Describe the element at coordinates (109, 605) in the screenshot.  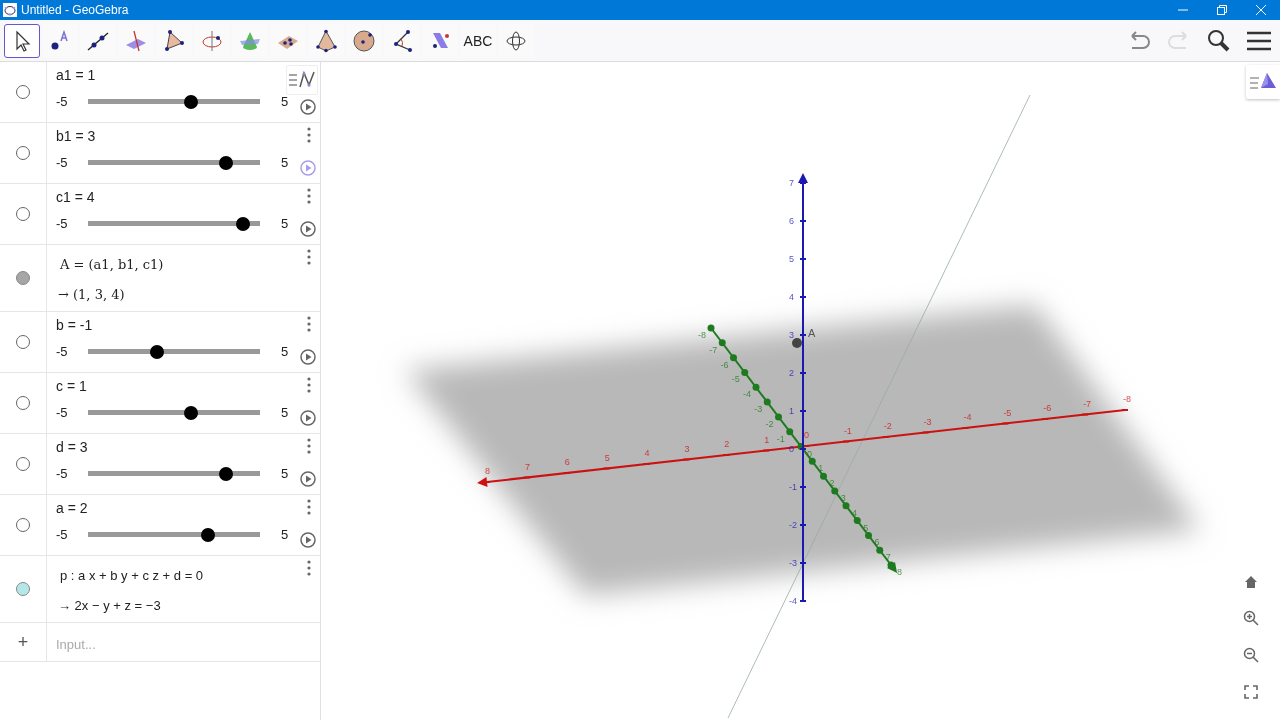
I see `output-text: → 2x − y + z = −3` at that location.